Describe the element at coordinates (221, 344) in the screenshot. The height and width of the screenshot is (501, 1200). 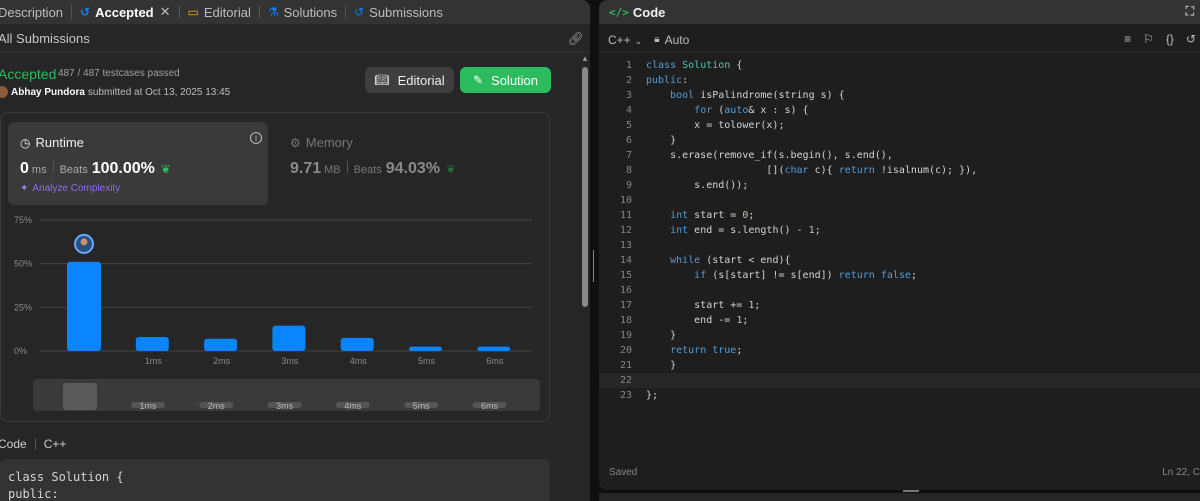
I see `bar-2ms` at that location.